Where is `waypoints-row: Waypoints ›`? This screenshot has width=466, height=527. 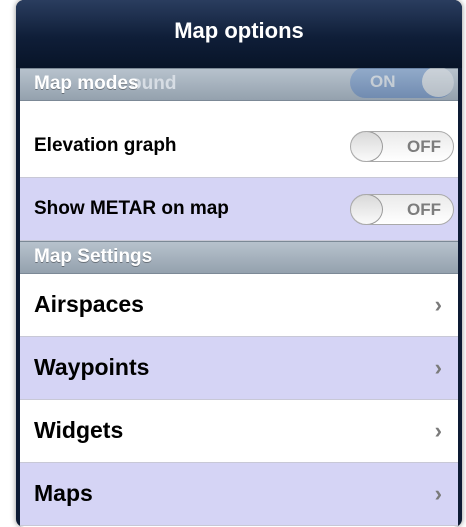 waypoints-row: Waypoints › is located at coordinates (239, 368).